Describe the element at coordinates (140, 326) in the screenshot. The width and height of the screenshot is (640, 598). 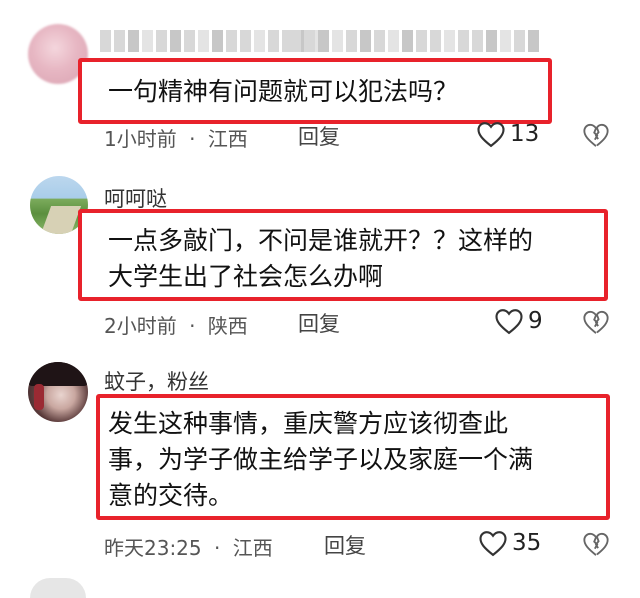
I see `comment-time: 2小时前` at that location.